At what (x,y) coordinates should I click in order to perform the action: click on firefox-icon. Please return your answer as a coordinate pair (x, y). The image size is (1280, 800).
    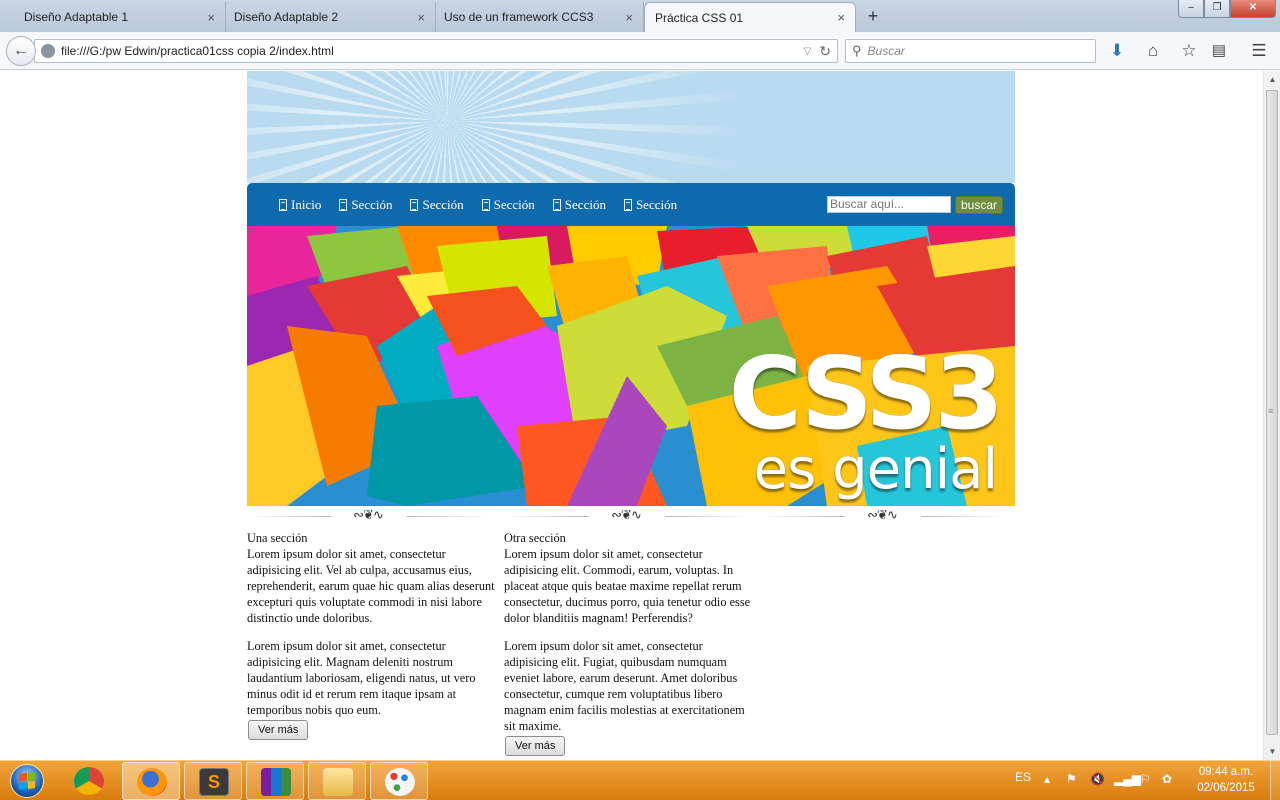
    Looking at the image, I should click on (151, 781).